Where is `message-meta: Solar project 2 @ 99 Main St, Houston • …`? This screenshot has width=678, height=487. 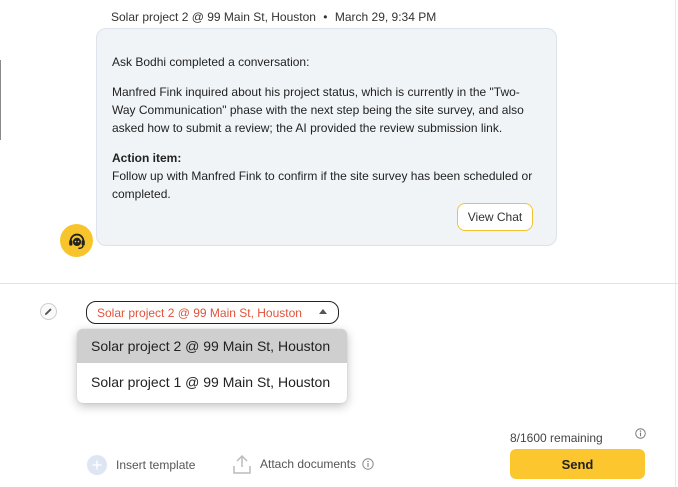
message-meta: Solar project 2 @ 99 Main St, Houston • … is located at coordinates (273, 17).